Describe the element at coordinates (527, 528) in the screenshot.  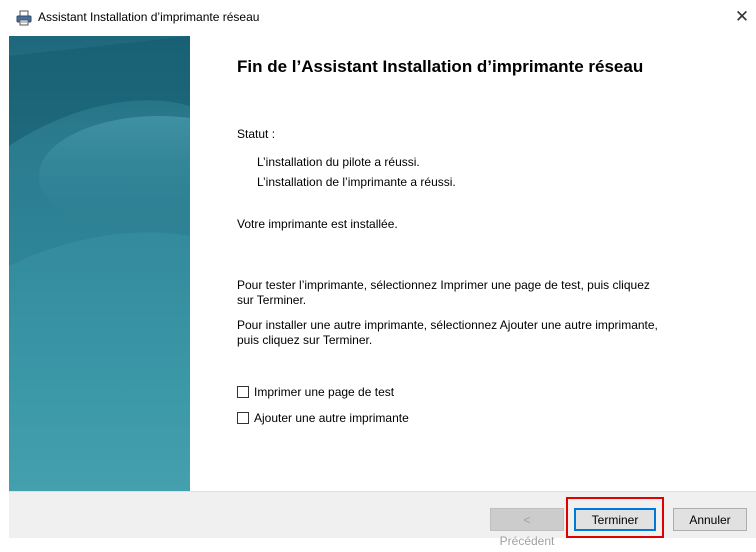
I see `back-button: < Précédent` at that location.